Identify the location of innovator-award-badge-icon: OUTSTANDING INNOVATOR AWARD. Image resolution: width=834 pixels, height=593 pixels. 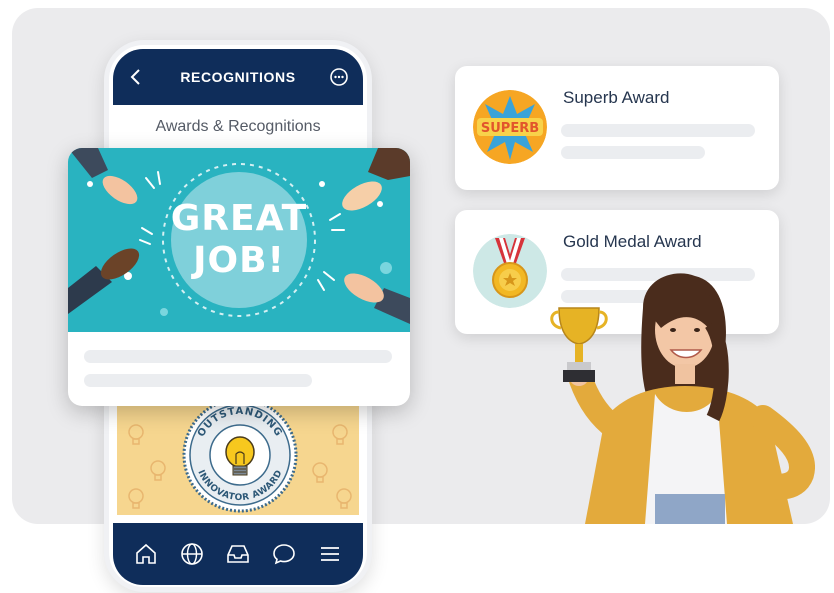
(240, 456).